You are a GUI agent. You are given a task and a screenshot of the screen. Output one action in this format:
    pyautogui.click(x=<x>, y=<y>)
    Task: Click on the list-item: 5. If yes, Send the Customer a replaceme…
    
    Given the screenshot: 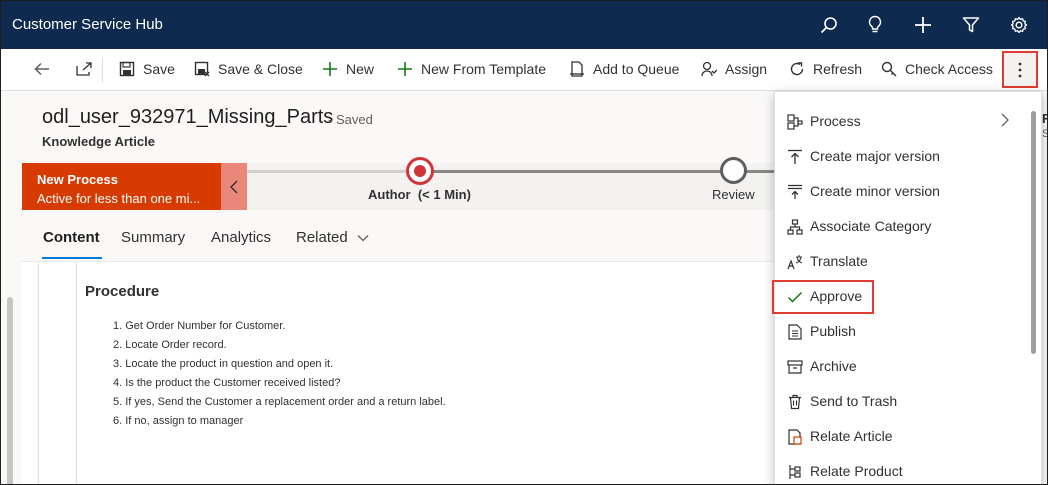 What is the action you would take?
    pyautogui.click(x=279, y=402)
    